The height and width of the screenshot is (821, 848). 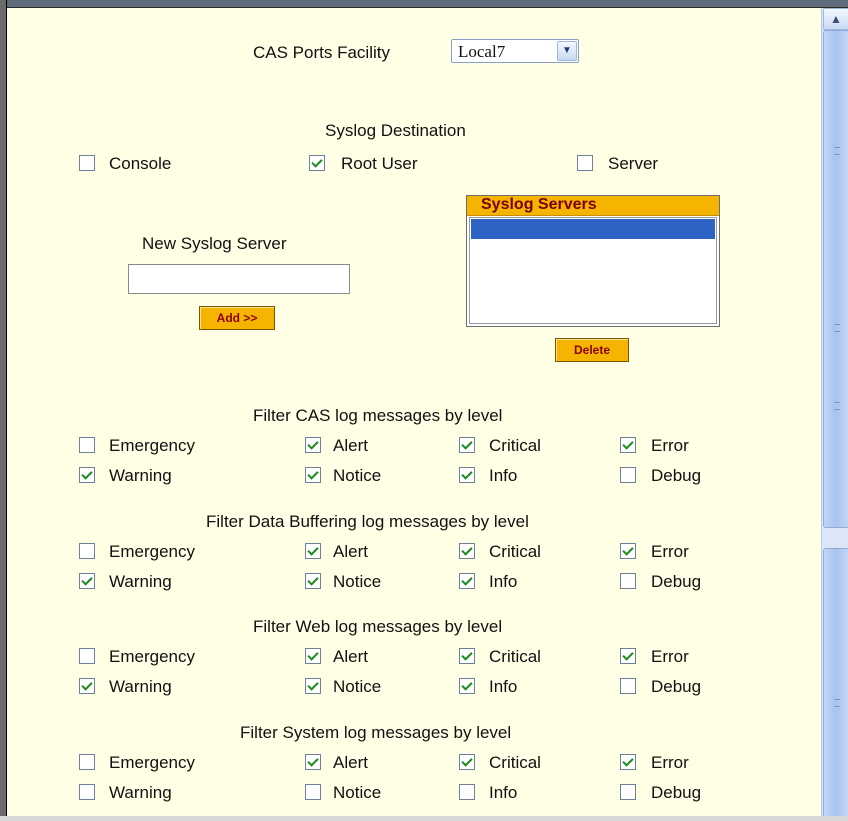 What do you see at coordinates (376, 732) in the screenshot?
I see `filter-section-title: Filter System log messages by level` at bounding box center [376, 732].